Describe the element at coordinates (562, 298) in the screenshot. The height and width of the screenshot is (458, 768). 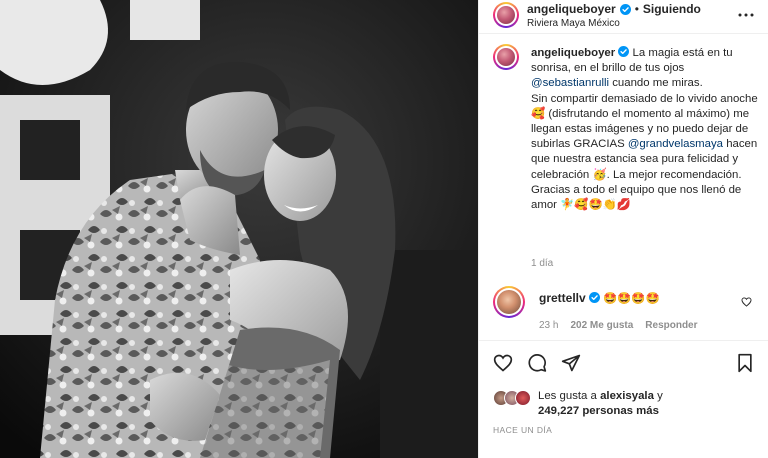
I see `commenter-username: grettellv` at that location.